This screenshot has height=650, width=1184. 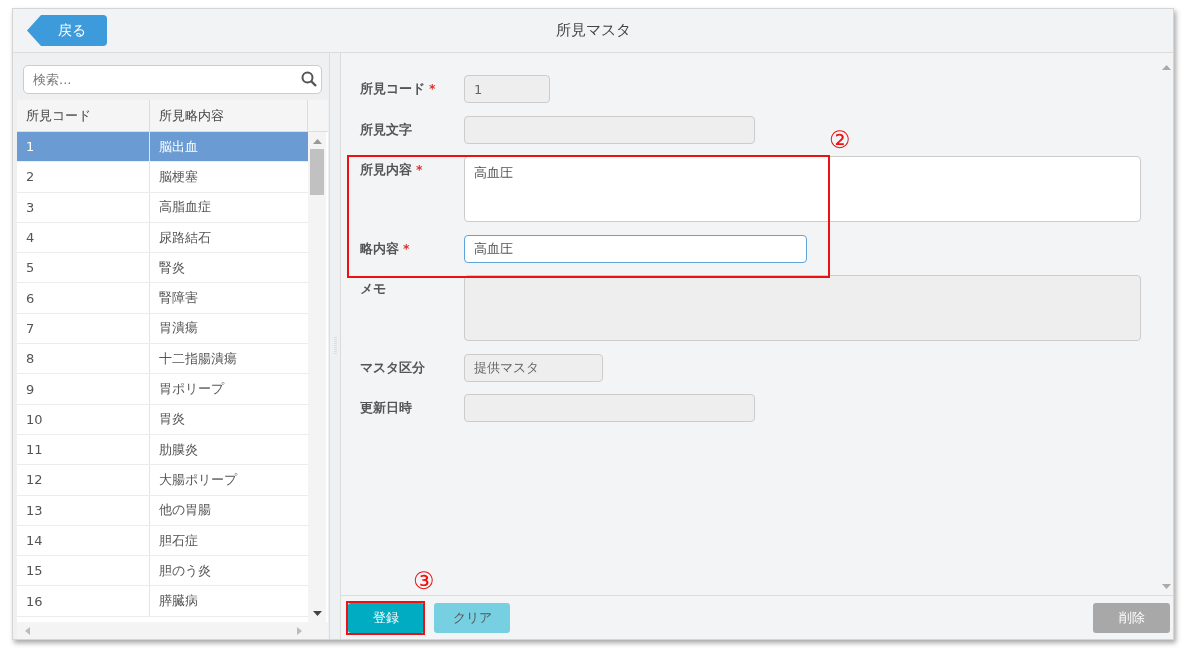 I want to click on scrollbar, so click(x=317, y=377).